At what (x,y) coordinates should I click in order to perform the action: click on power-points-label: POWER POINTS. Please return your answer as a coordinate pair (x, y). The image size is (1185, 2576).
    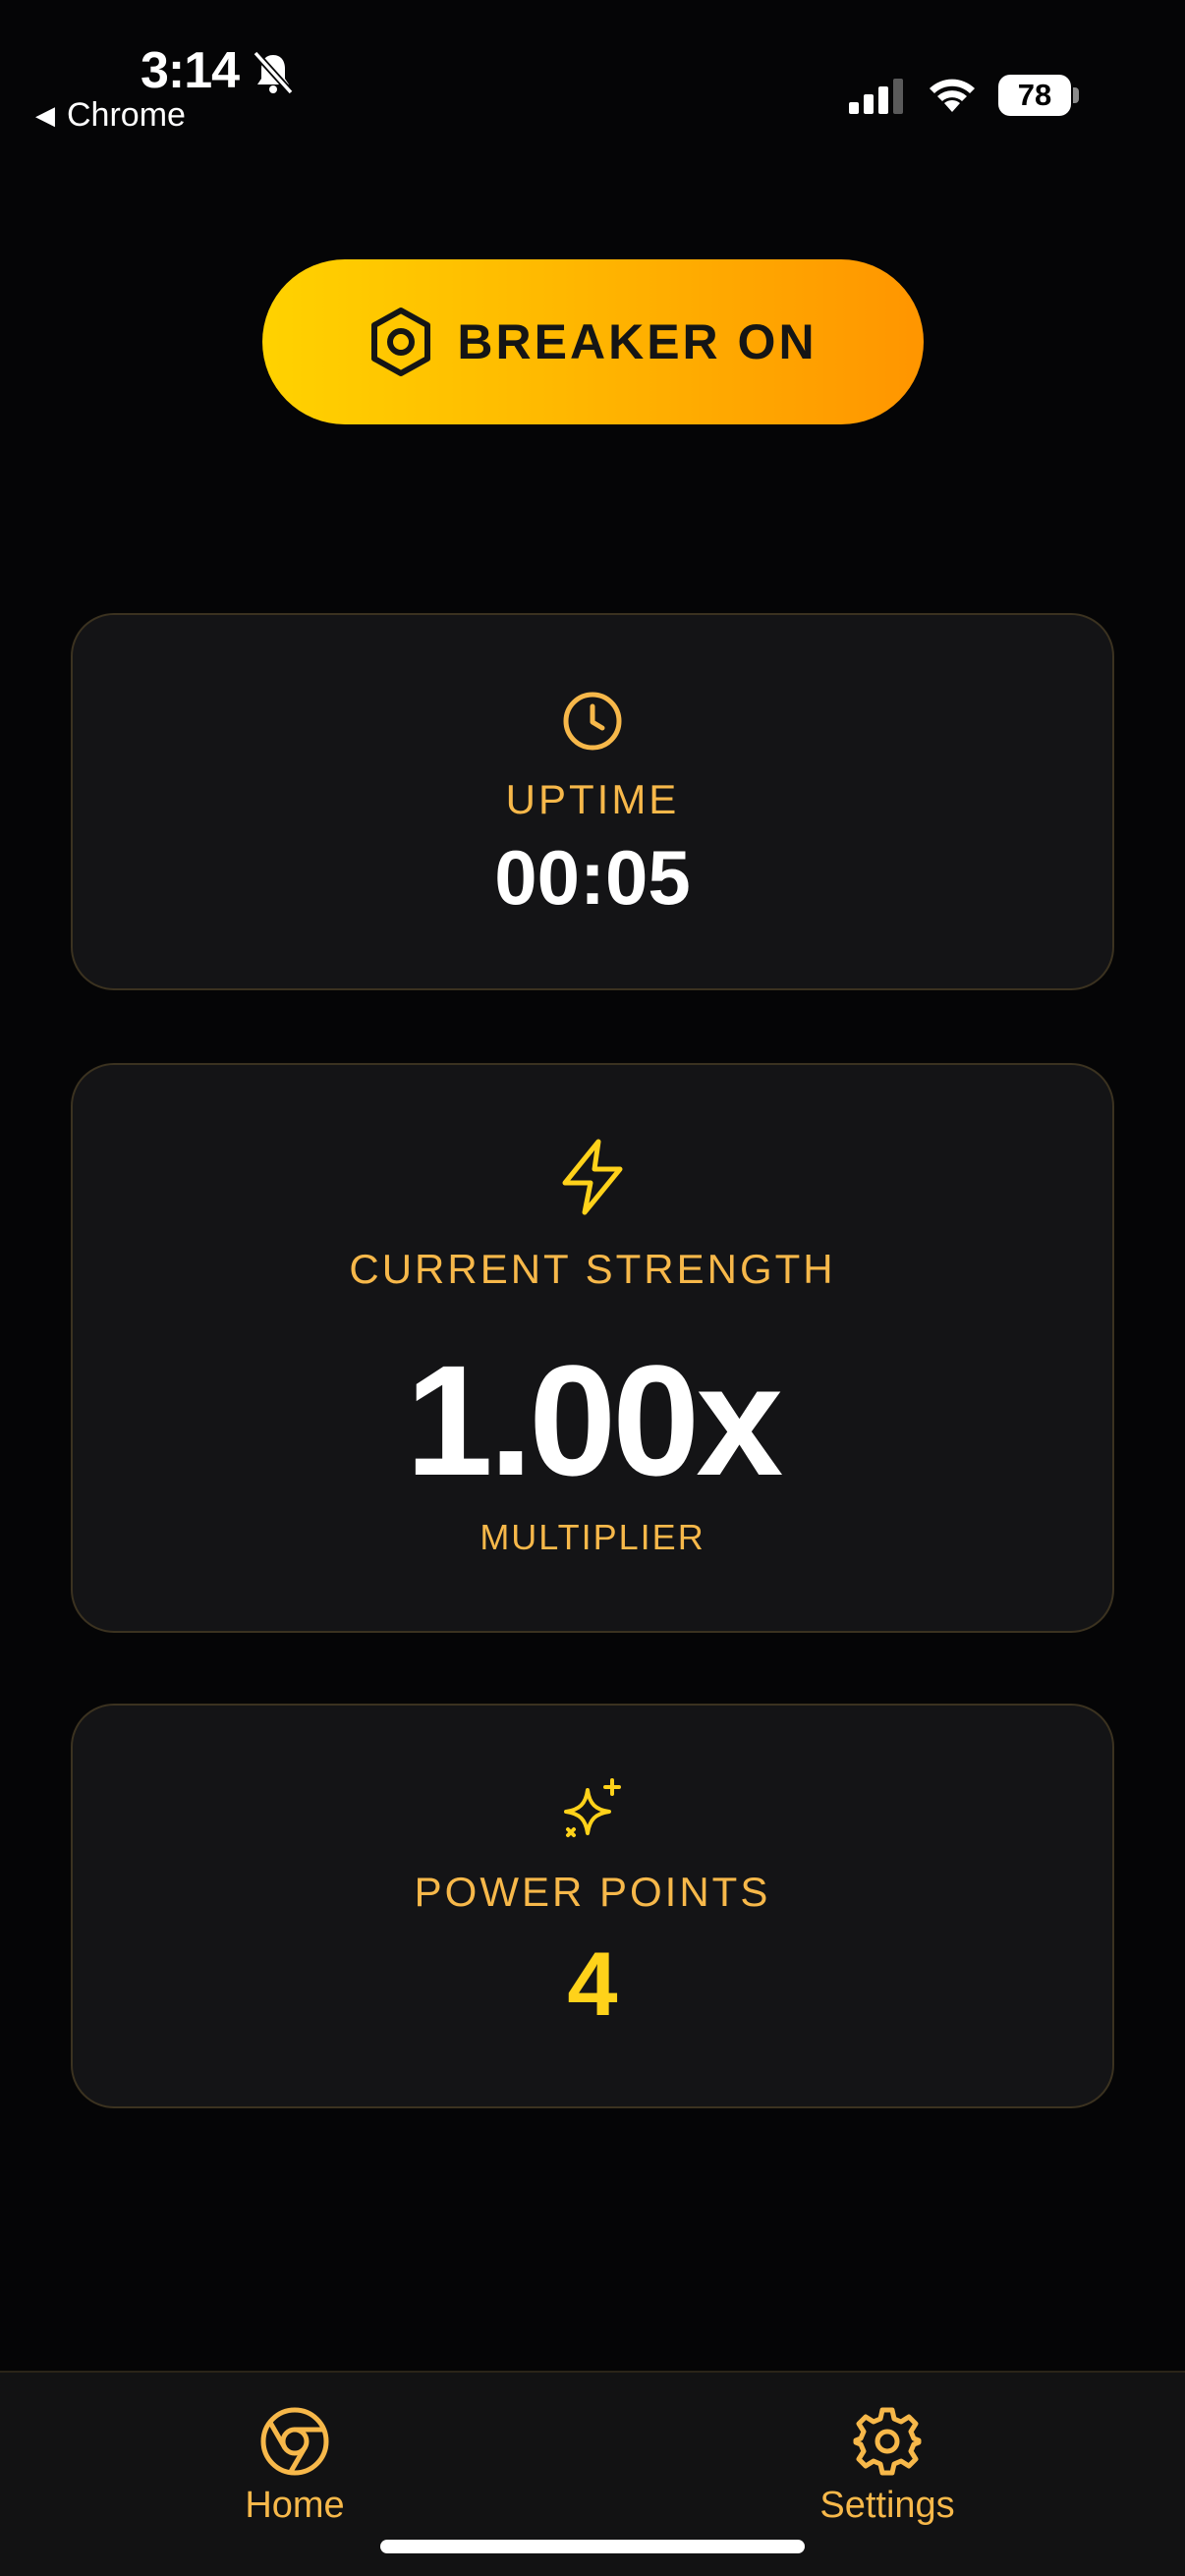
    Looking at the image, I should click on (592, 1892).